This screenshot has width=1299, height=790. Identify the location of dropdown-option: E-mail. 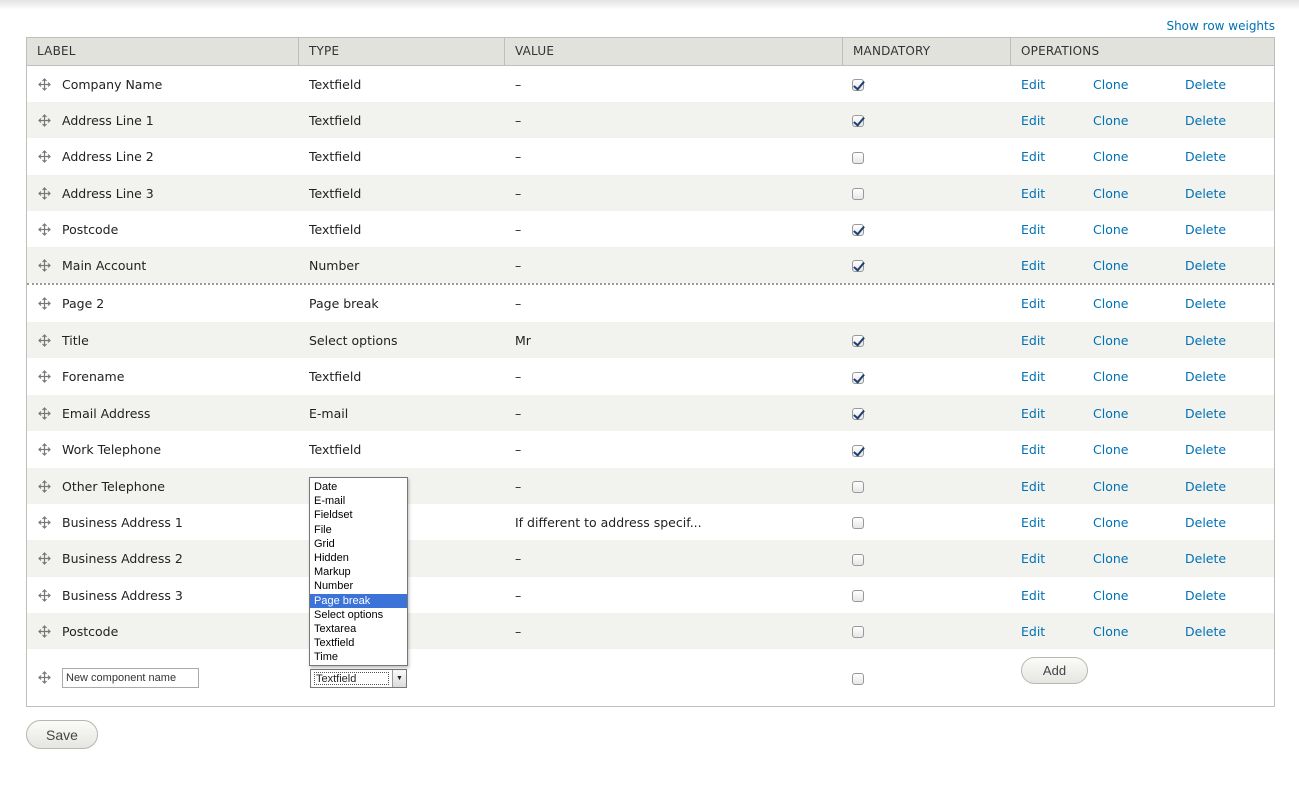
(358, 501).